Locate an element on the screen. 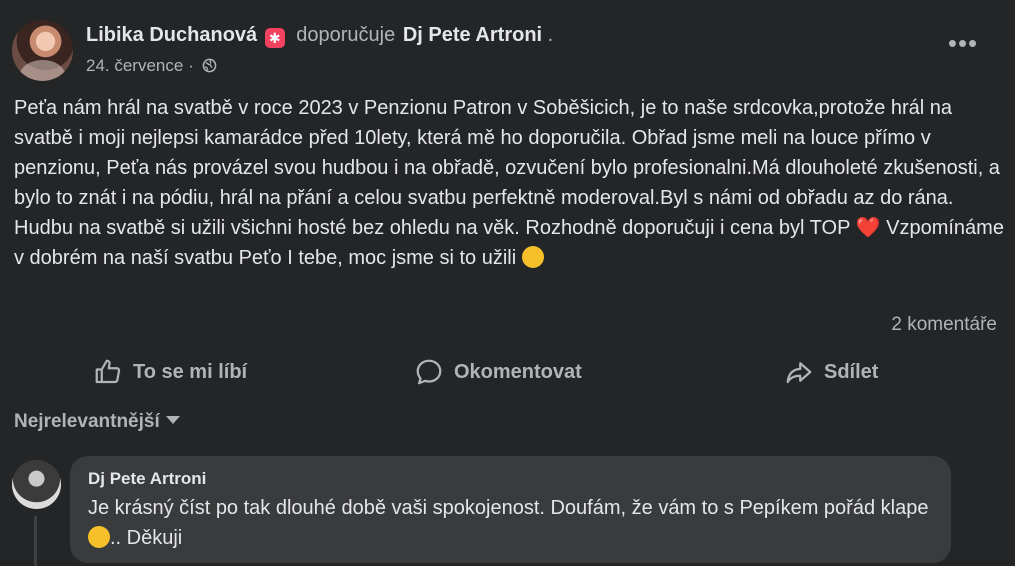 The image size is (1015, 566). thumbs-up-icon is located at coordinates (108, 371).